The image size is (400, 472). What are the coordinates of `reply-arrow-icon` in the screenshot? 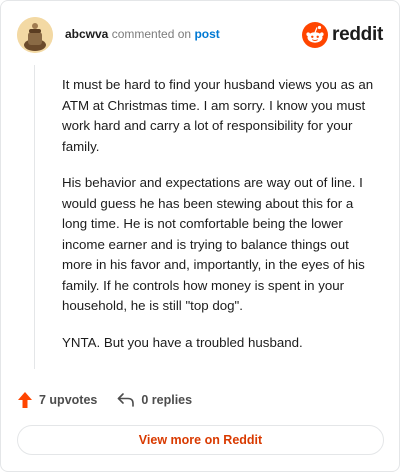 It's located at (126, 400).